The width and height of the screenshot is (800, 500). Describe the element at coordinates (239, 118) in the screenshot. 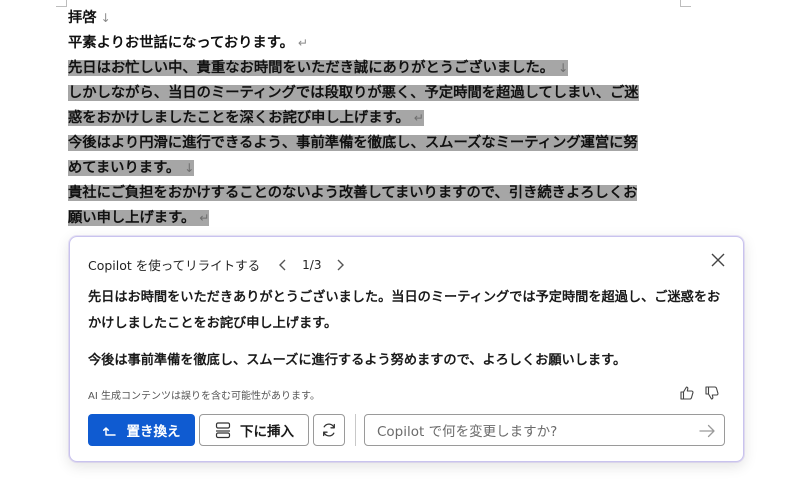

I see `doc-line-text: 惑をおかけしましたことを深くお詫び申し上げます。` at that location.